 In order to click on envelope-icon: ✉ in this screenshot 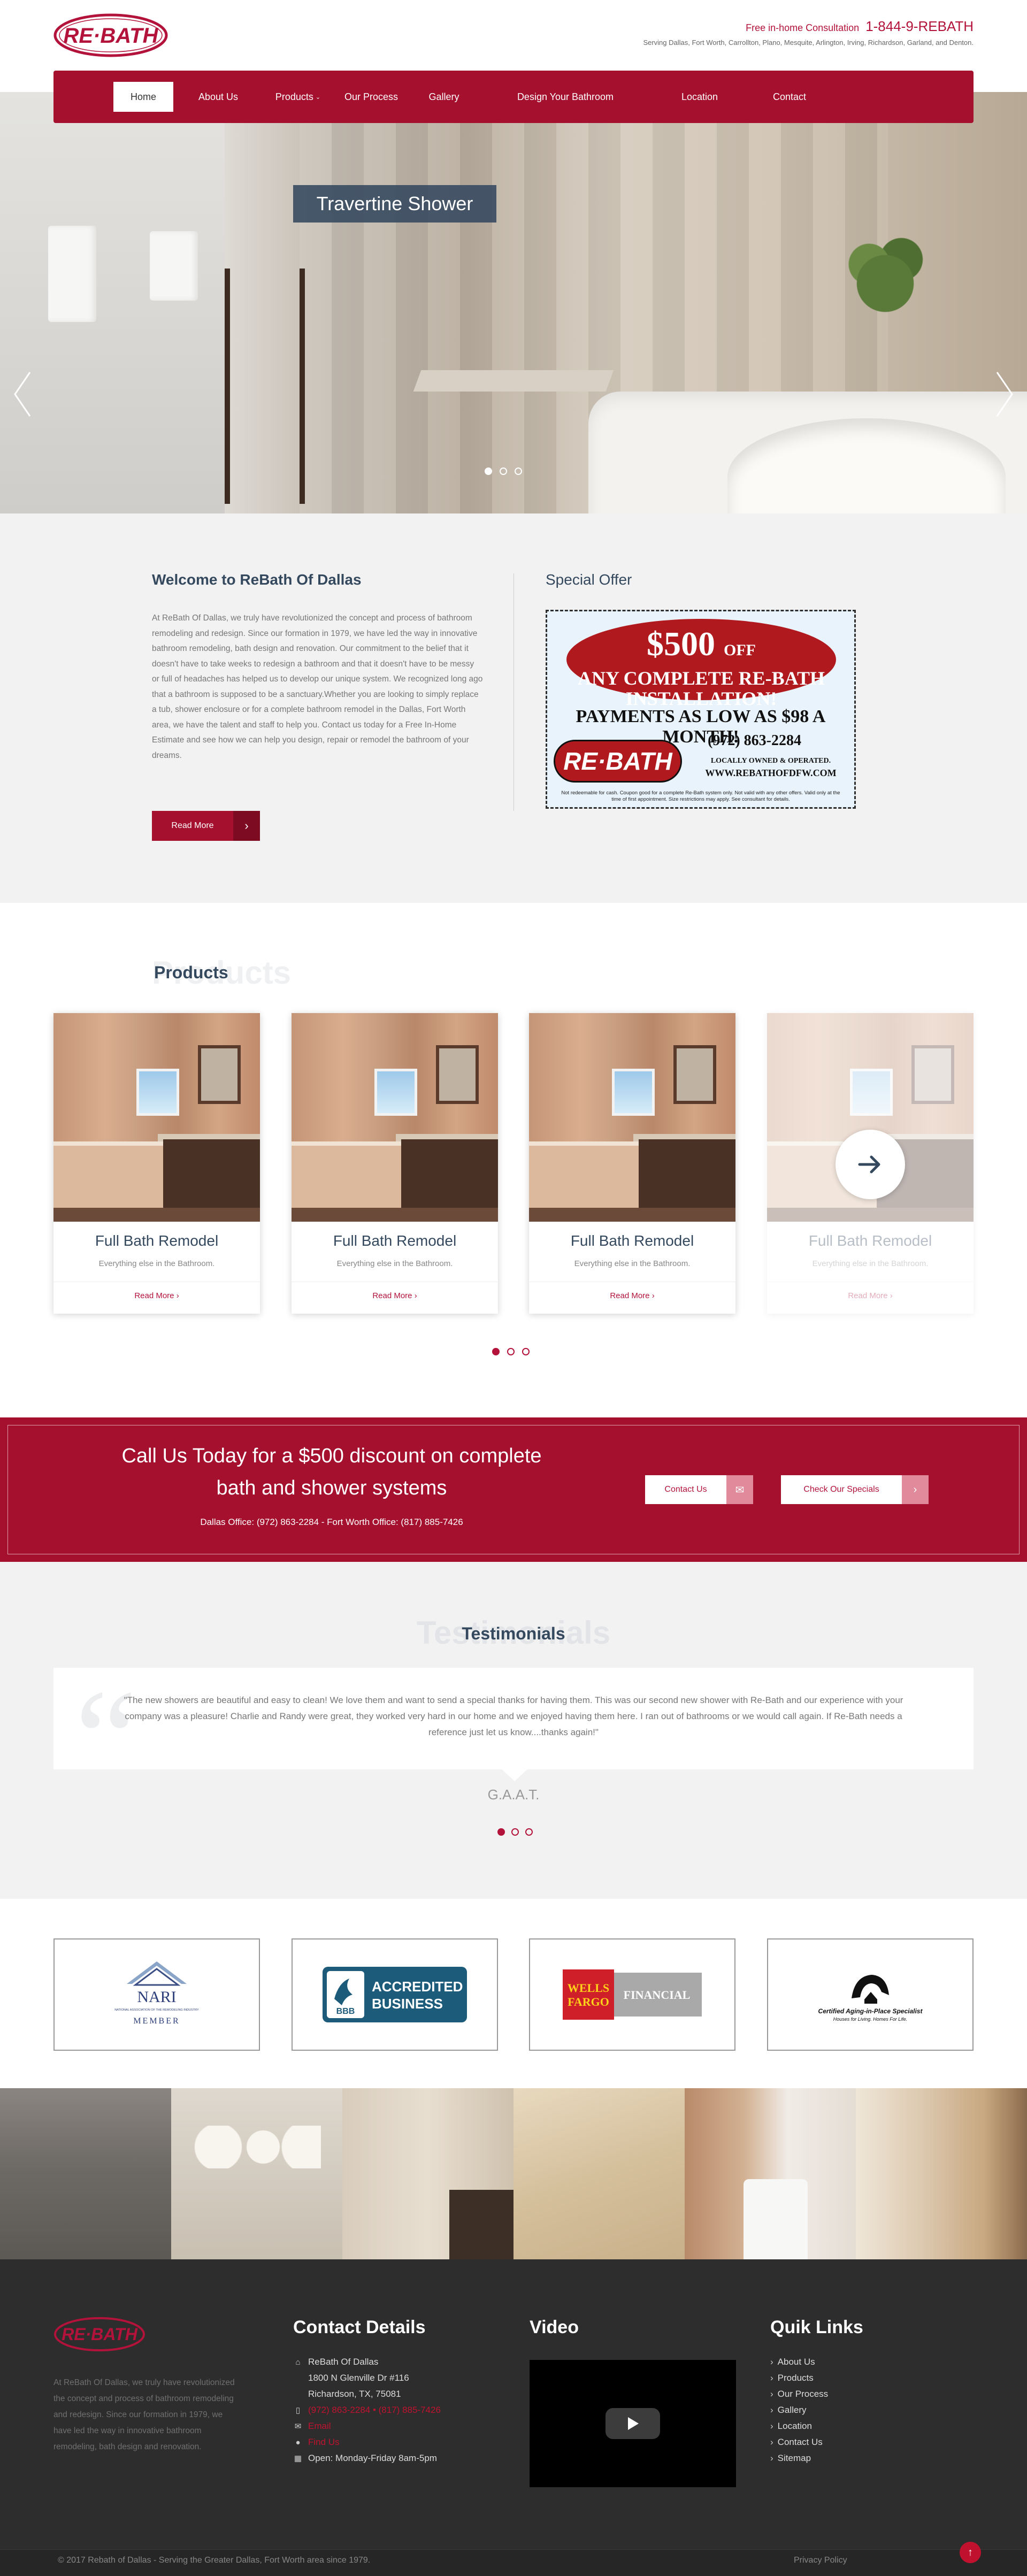, I will do `click(298, 2426)`.